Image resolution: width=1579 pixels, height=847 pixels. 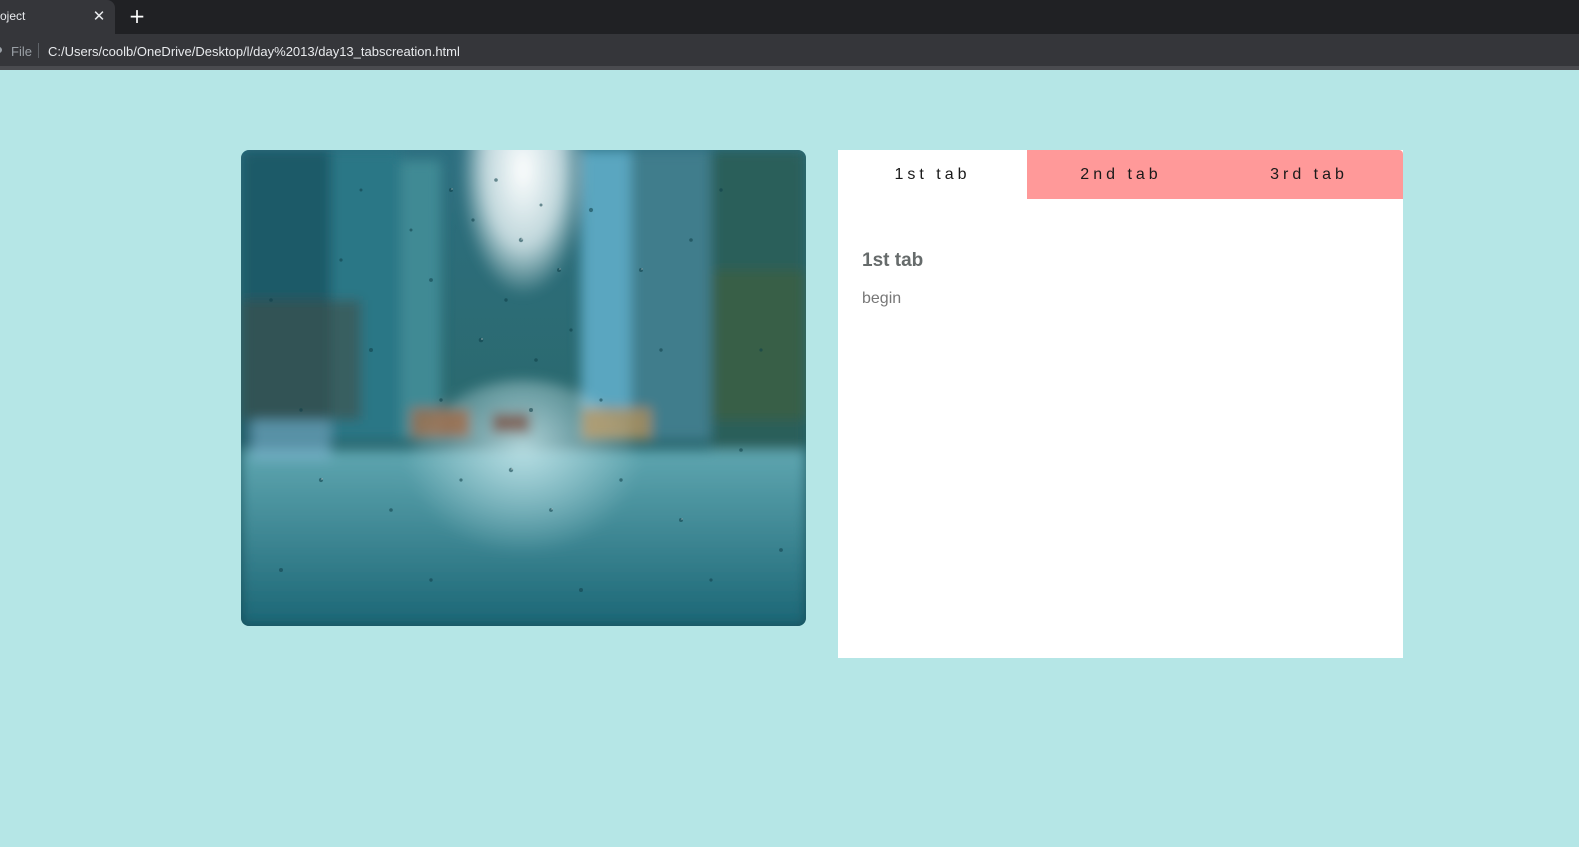 I want to click on close-icon: ✕, so click(x=99, y=16).